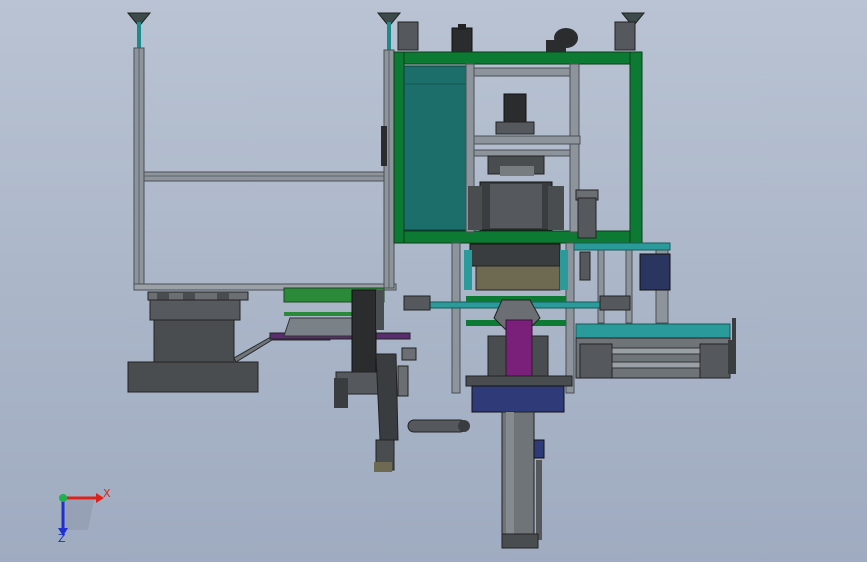 The width and height of the screenshot is (867, 562). I want to click on side-cylinder-unit, so click(655, 348).